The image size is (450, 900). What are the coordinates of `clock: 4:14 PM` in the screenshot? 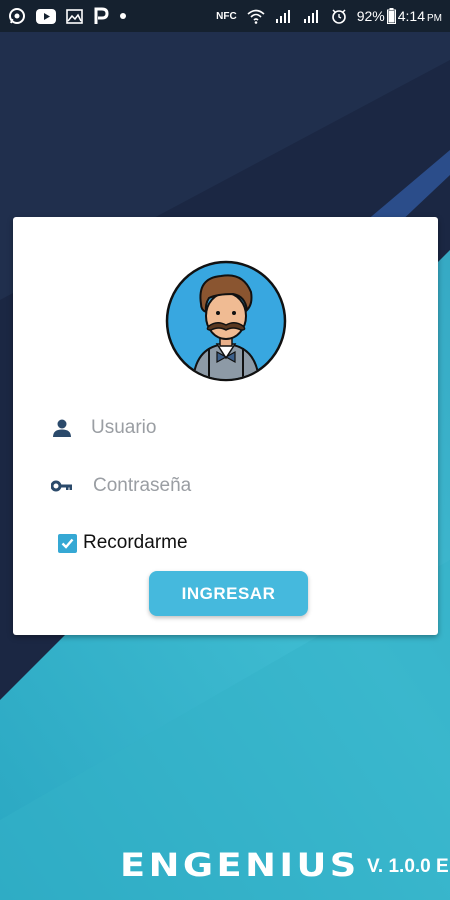 It's located at (420, 16).